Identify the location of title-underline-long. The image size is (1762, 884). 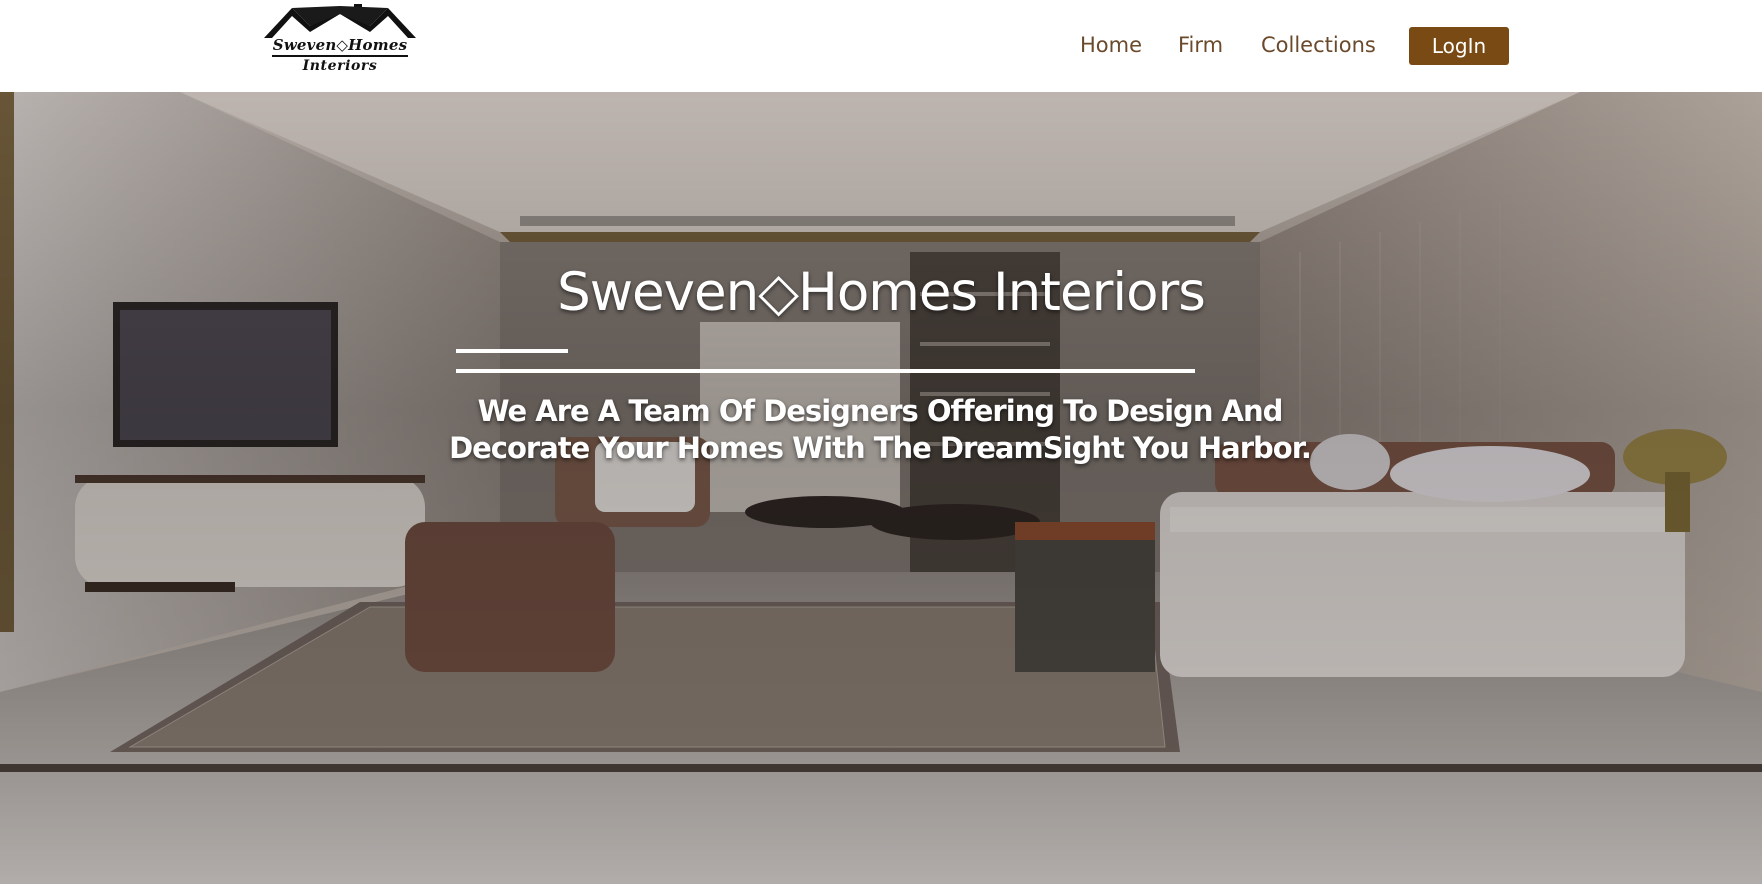
(825, 371).